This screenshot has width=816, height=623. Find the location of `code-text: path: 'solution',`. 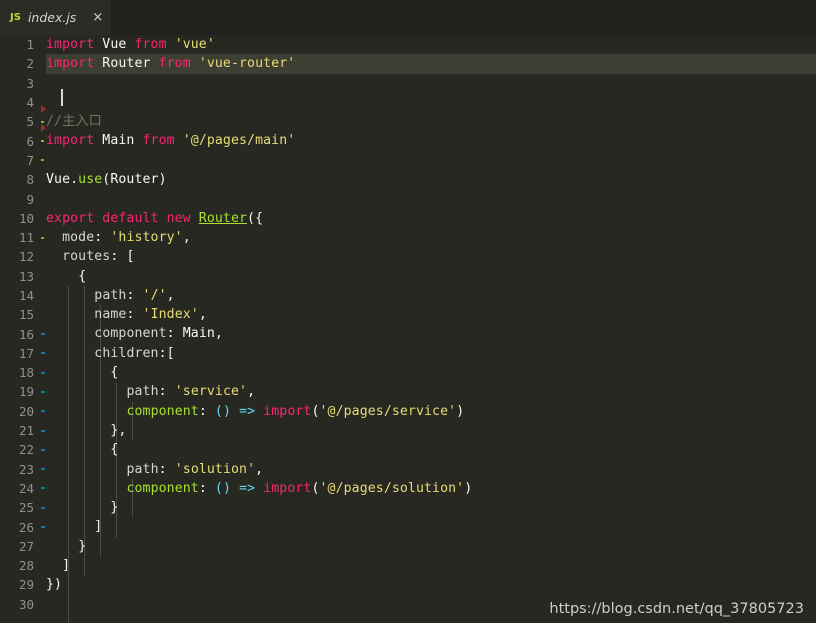

code-text: path: 'solution', is located at coordinates (195, 469).